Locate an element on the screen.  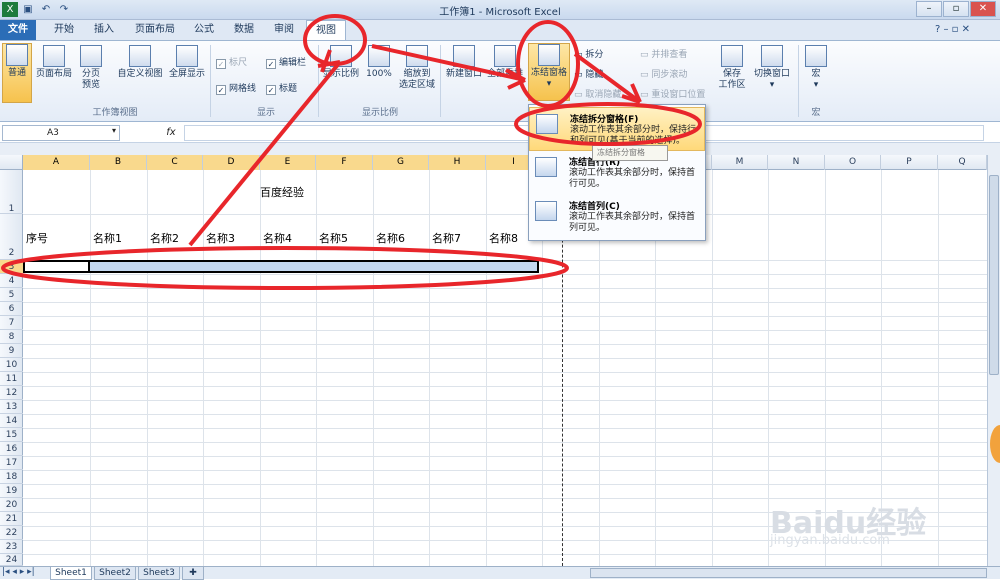
annotation-circle-row3 is located at coordinates (285, 268).